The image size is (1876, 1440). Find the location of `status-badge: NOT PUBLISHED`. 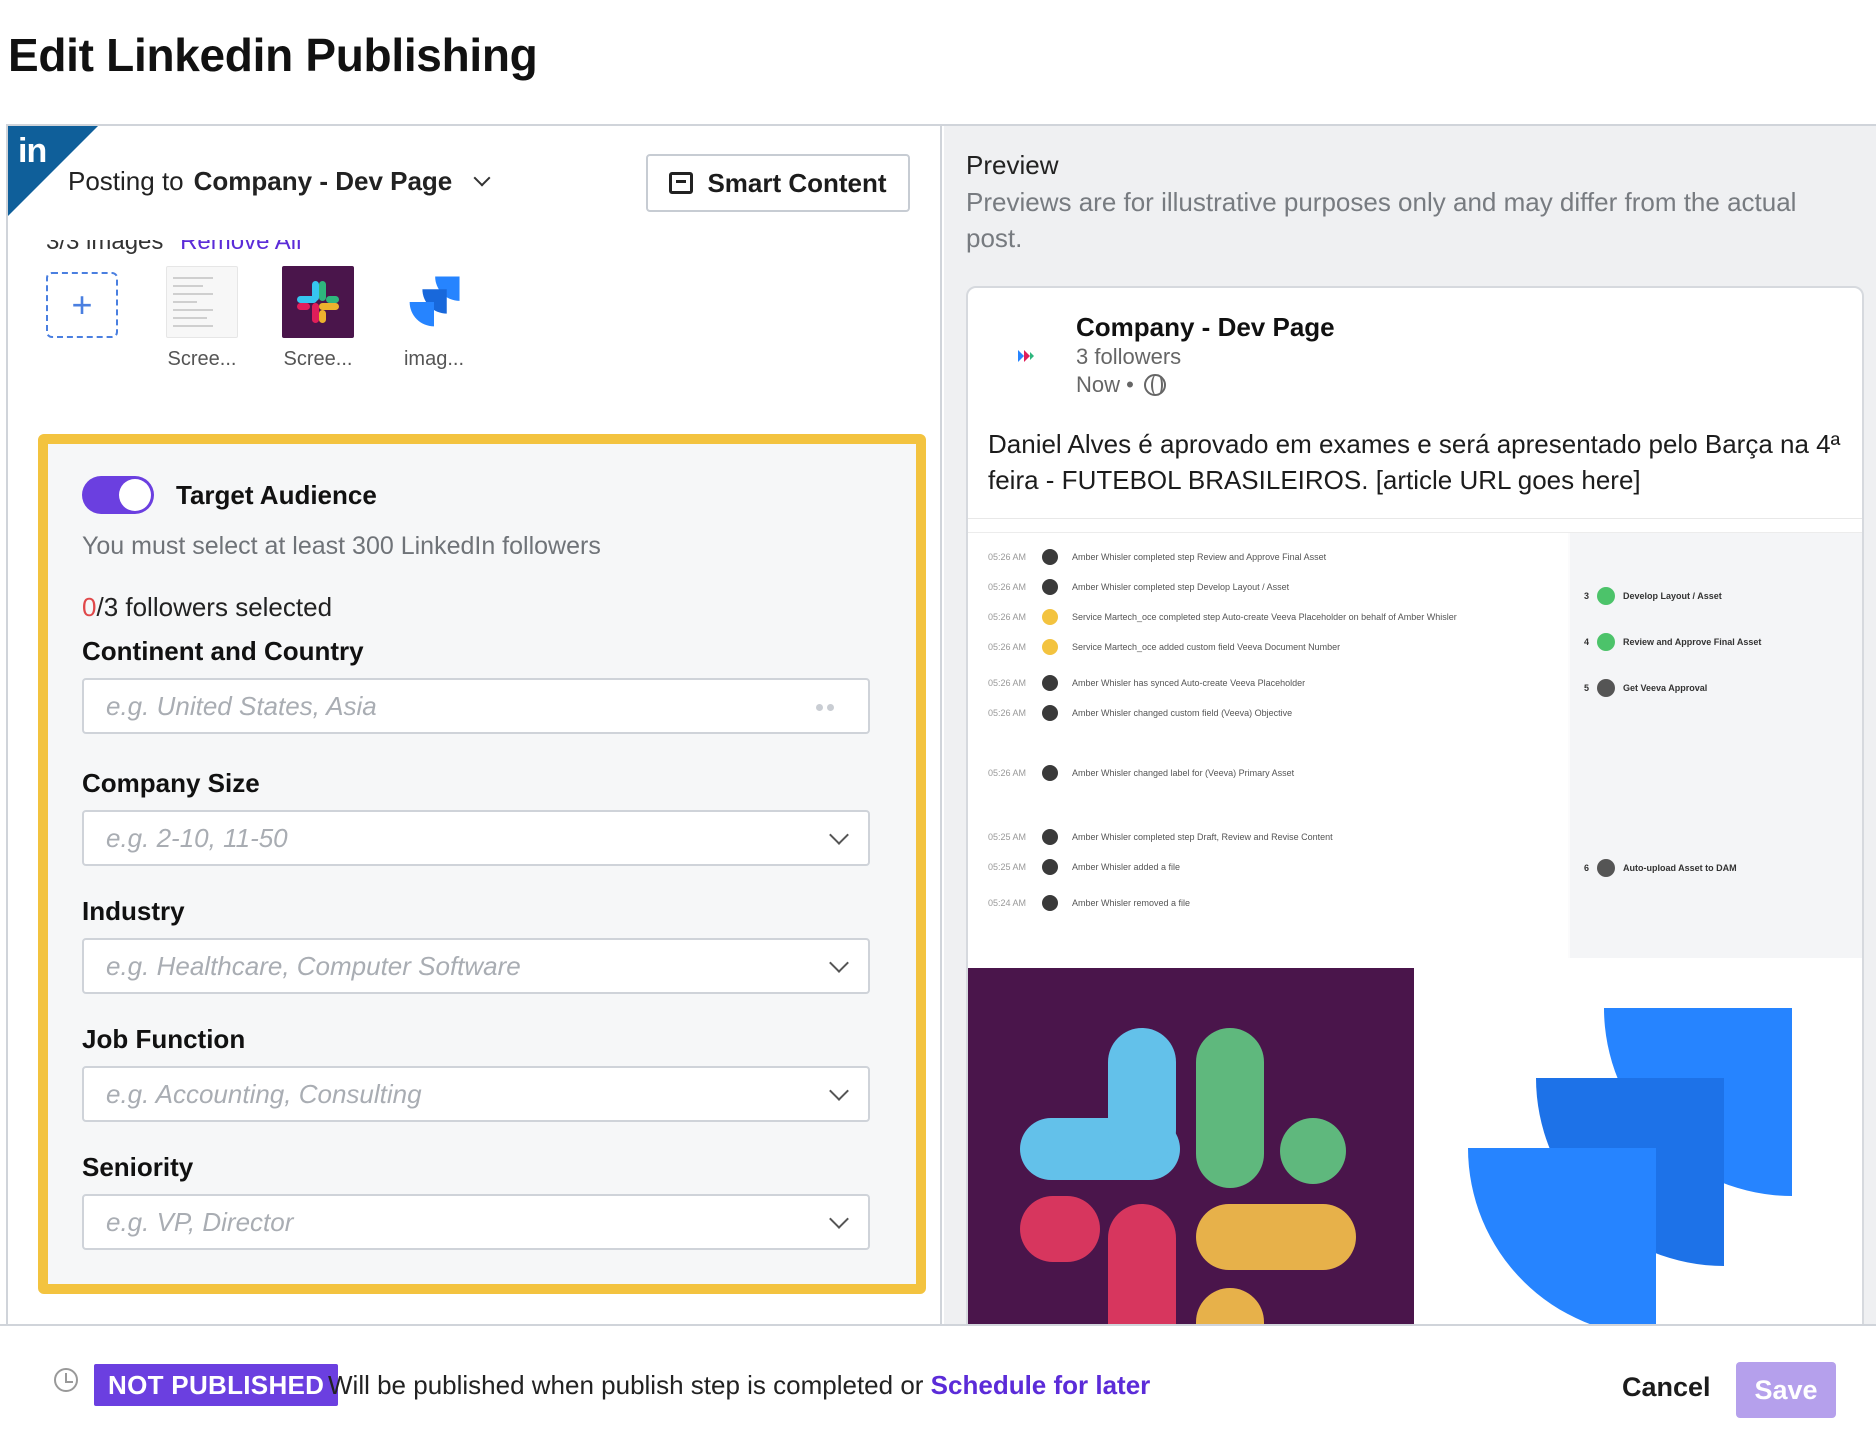

status-badge: NOT PUBLISHED is located at coordinates (216, 1385).